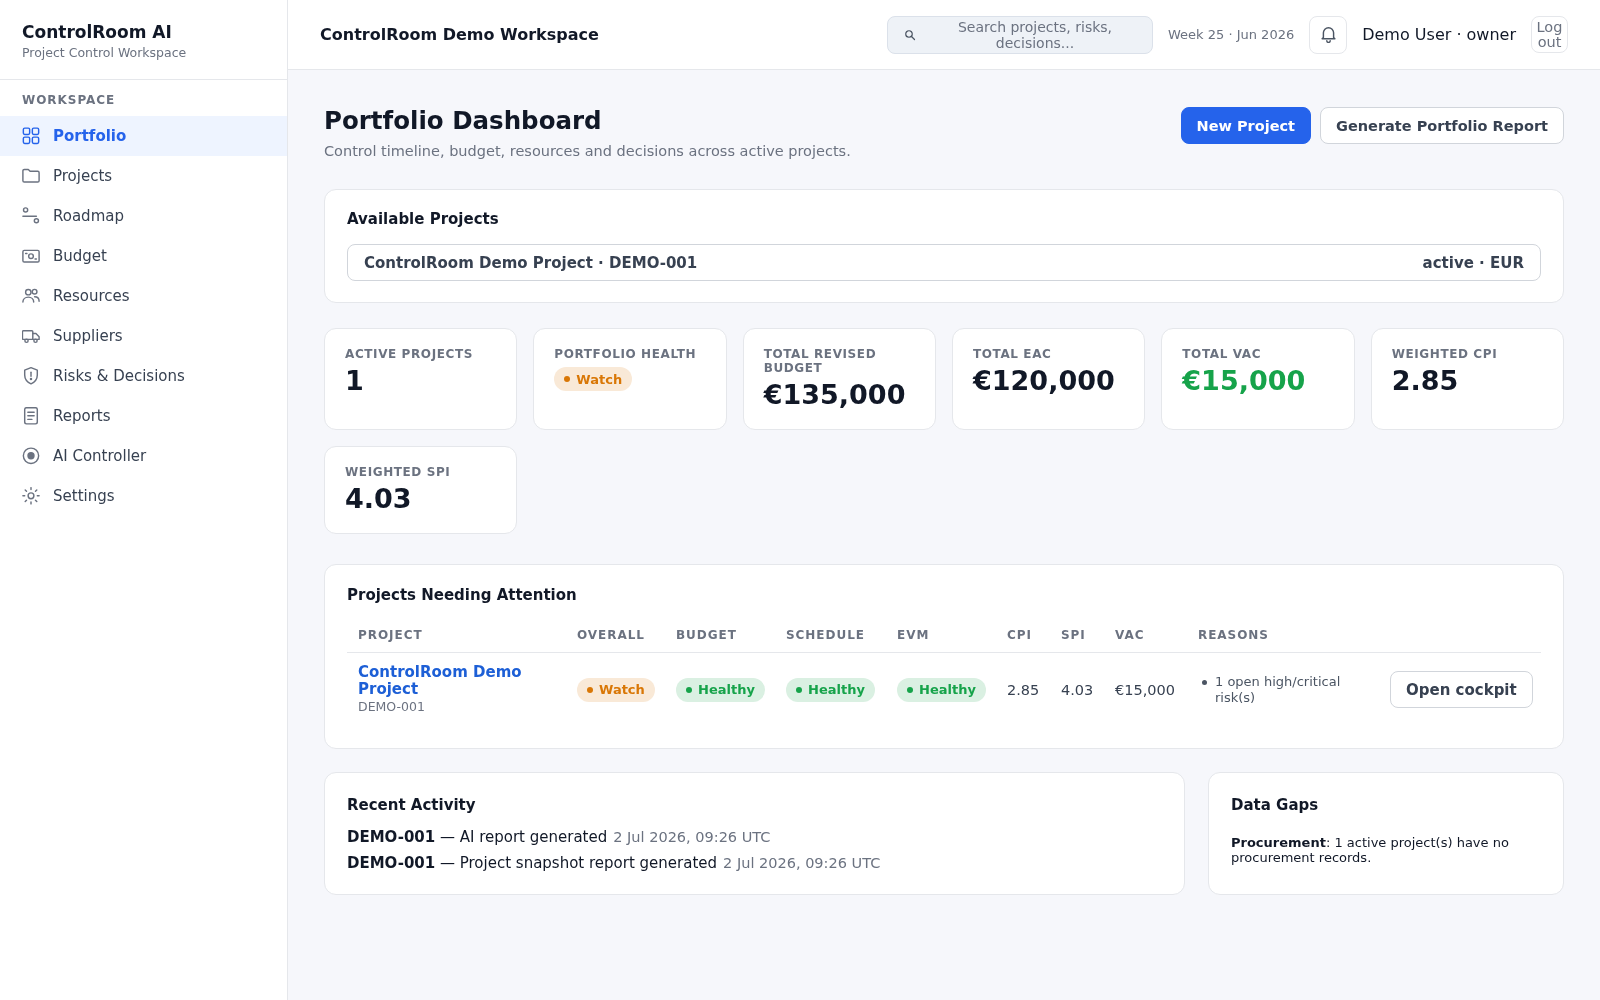 The width and height of the screenshot is (1600, 1000). I want to click on kpi-label: TOTAL REVISED BUDGET, so click(820, 361).